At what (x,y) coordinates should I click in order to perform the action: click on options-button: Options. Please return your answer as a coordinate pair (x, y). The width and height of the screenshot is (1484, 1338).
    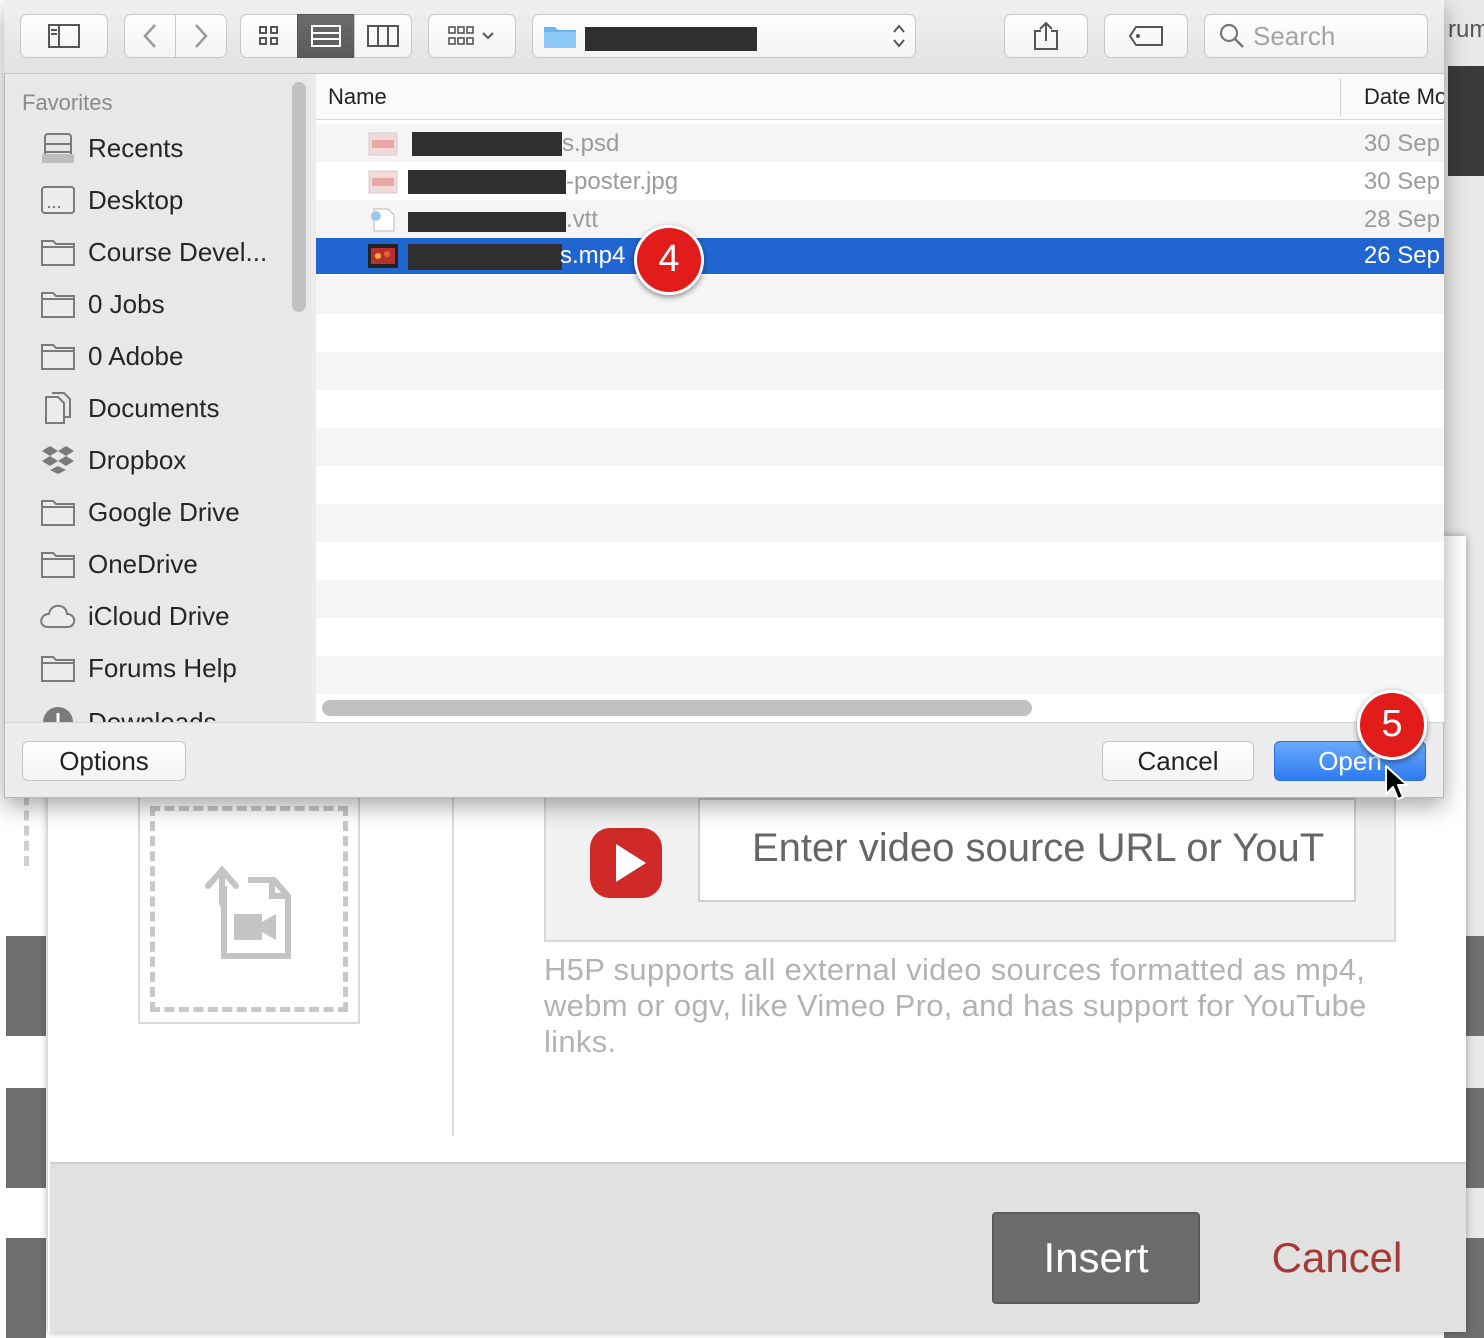
    Looking at the image, I should click on (104, 761).